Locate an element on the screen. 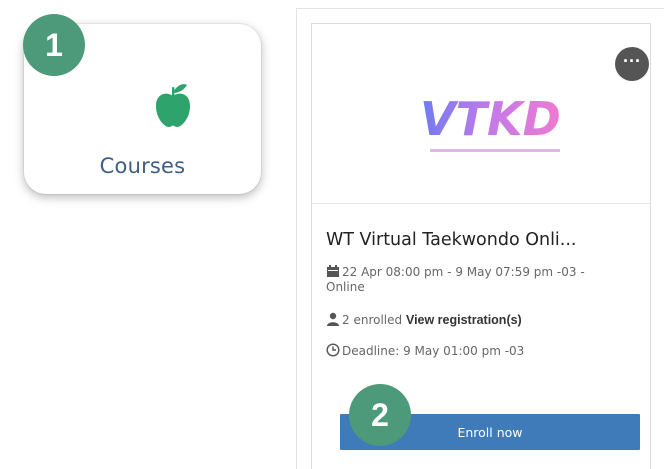 Image resolution: width=664 pixels, height=469 pixels. enrolled-row: 2 enrolled View registration(s) is located at coordinates (424, 319).